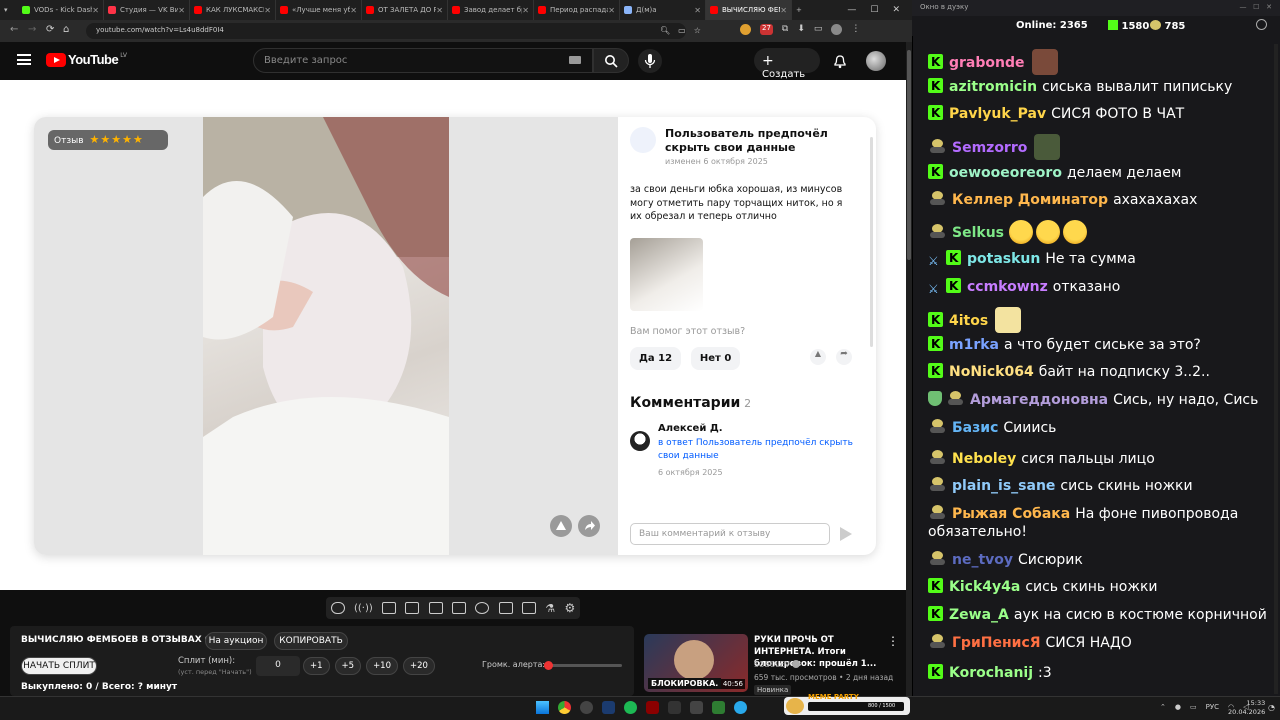  What do you see at coordinates (840, 61) in the screenshot?
I see `notifications-bell-icon` at bounding box center [840, 61].